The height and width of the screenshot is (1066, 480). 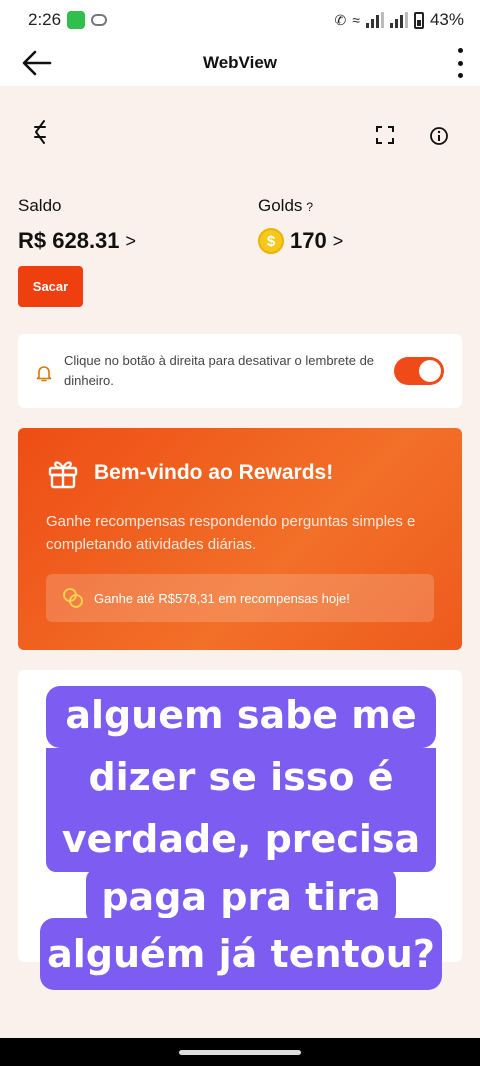 I want to click on golds-amount-link: $ 170 >, so click(x=300, y=241).